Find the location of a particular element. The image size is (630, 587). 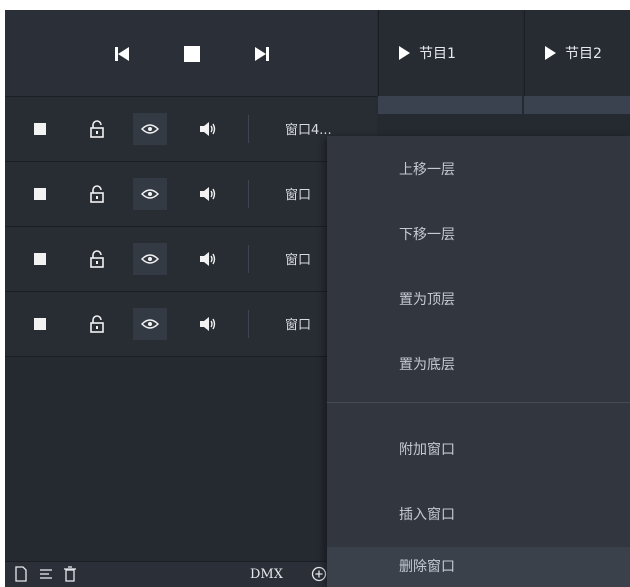

dmx-button: DMX is located at coordinates (266, 574).